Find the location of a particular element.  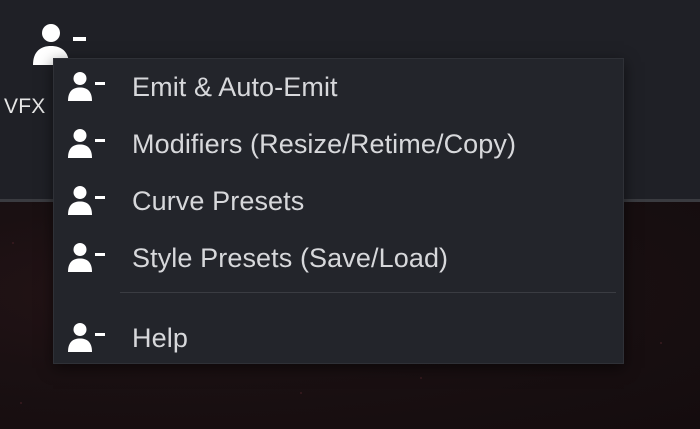

vfx-label: VFX is located at coordinates (25, 106).